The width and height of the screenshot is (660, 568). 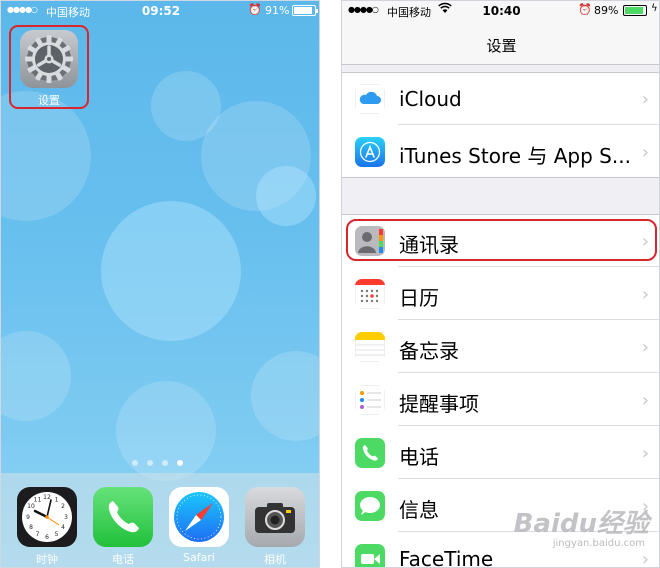 I want to click on settings-row-calendar: 日历 ›, so click(x=500, y=294).